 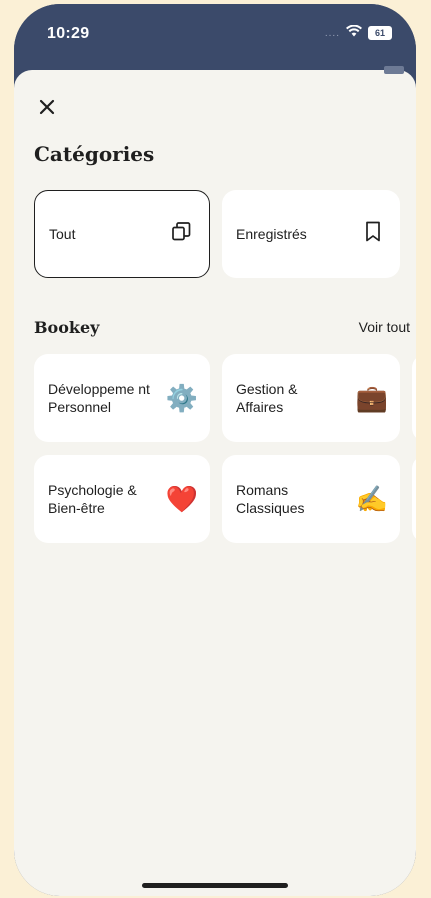 I want to click on category-card-psychology: Psychologie & Bien-être ❤️, so click(x=122, y=499).